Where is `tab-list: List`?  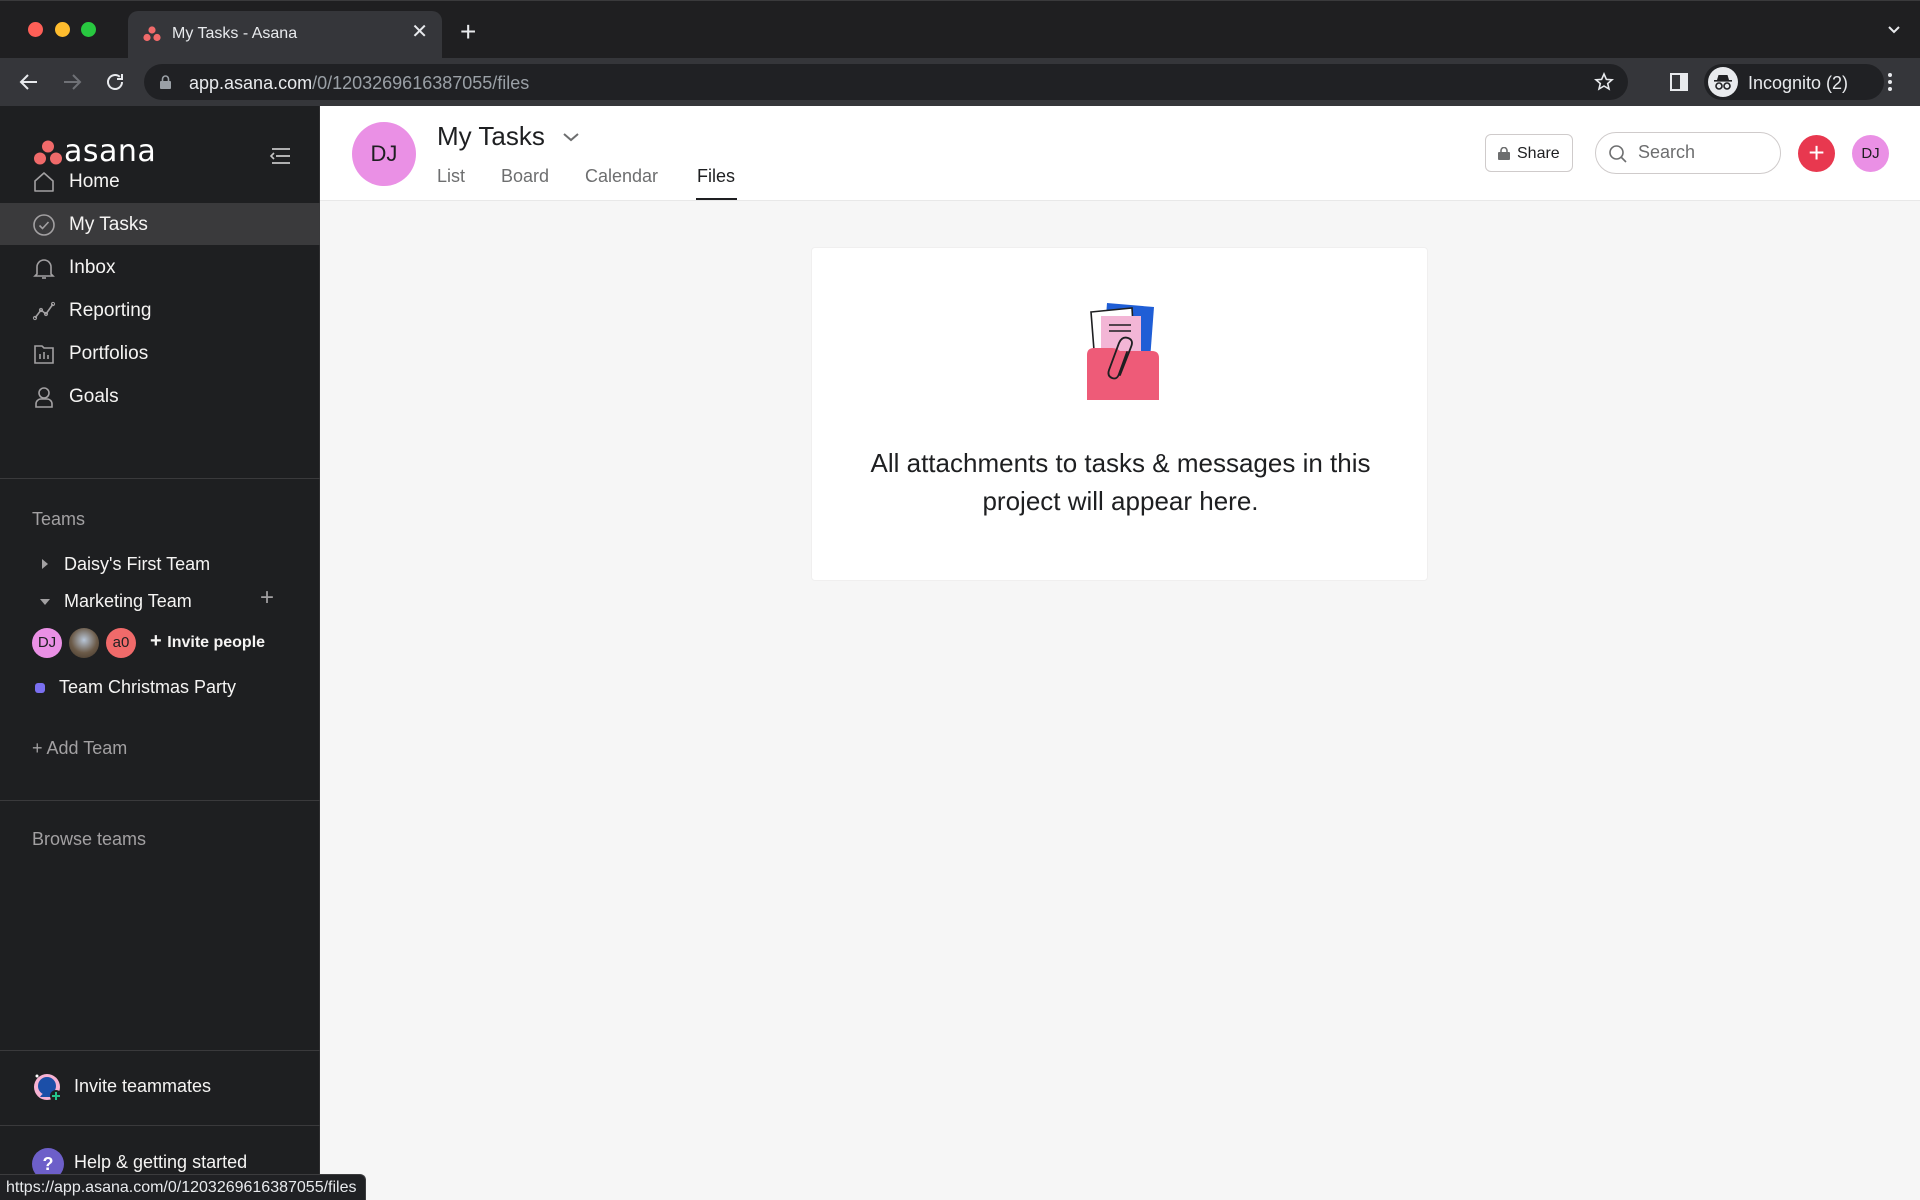
tab-list: List is located at coordinates (451, 176).